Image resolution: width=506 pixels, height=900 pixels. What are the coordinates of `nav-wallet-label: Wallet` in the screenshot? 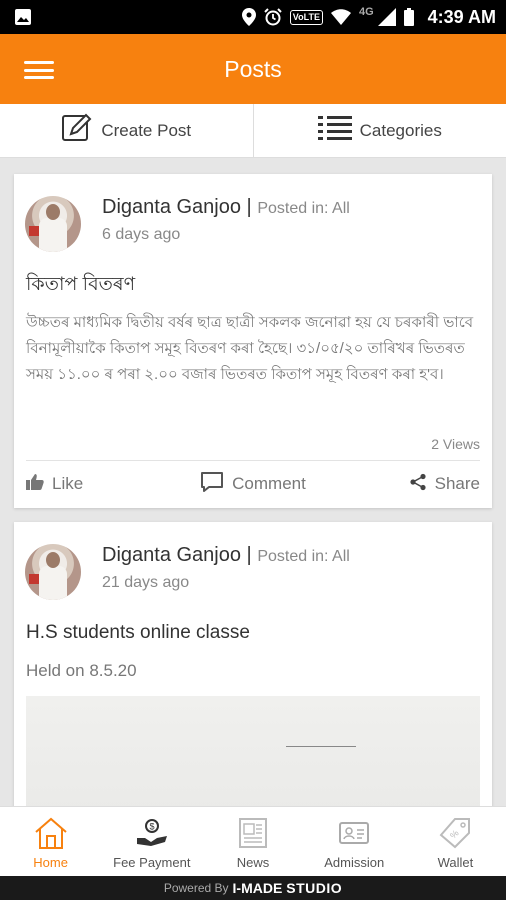 It's located at (455, 862).